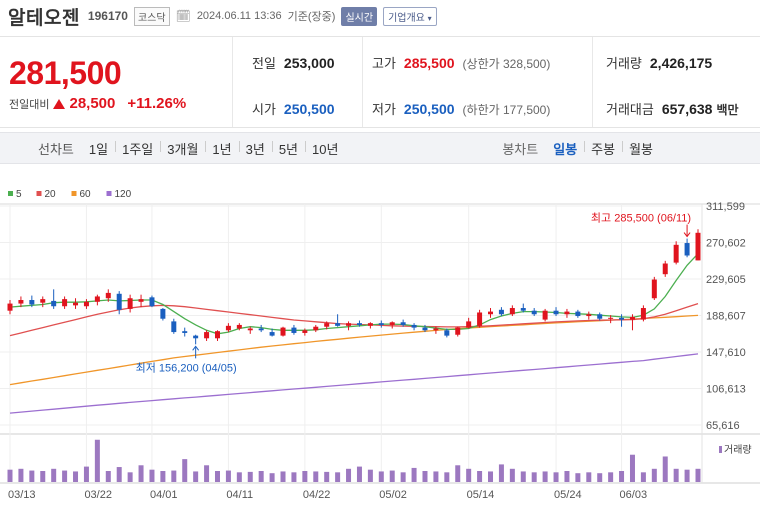  Describe the element at coordinates (506, 110) in the screenshot. I see `lower-limit-text: (하한가 177,500)` at that location.